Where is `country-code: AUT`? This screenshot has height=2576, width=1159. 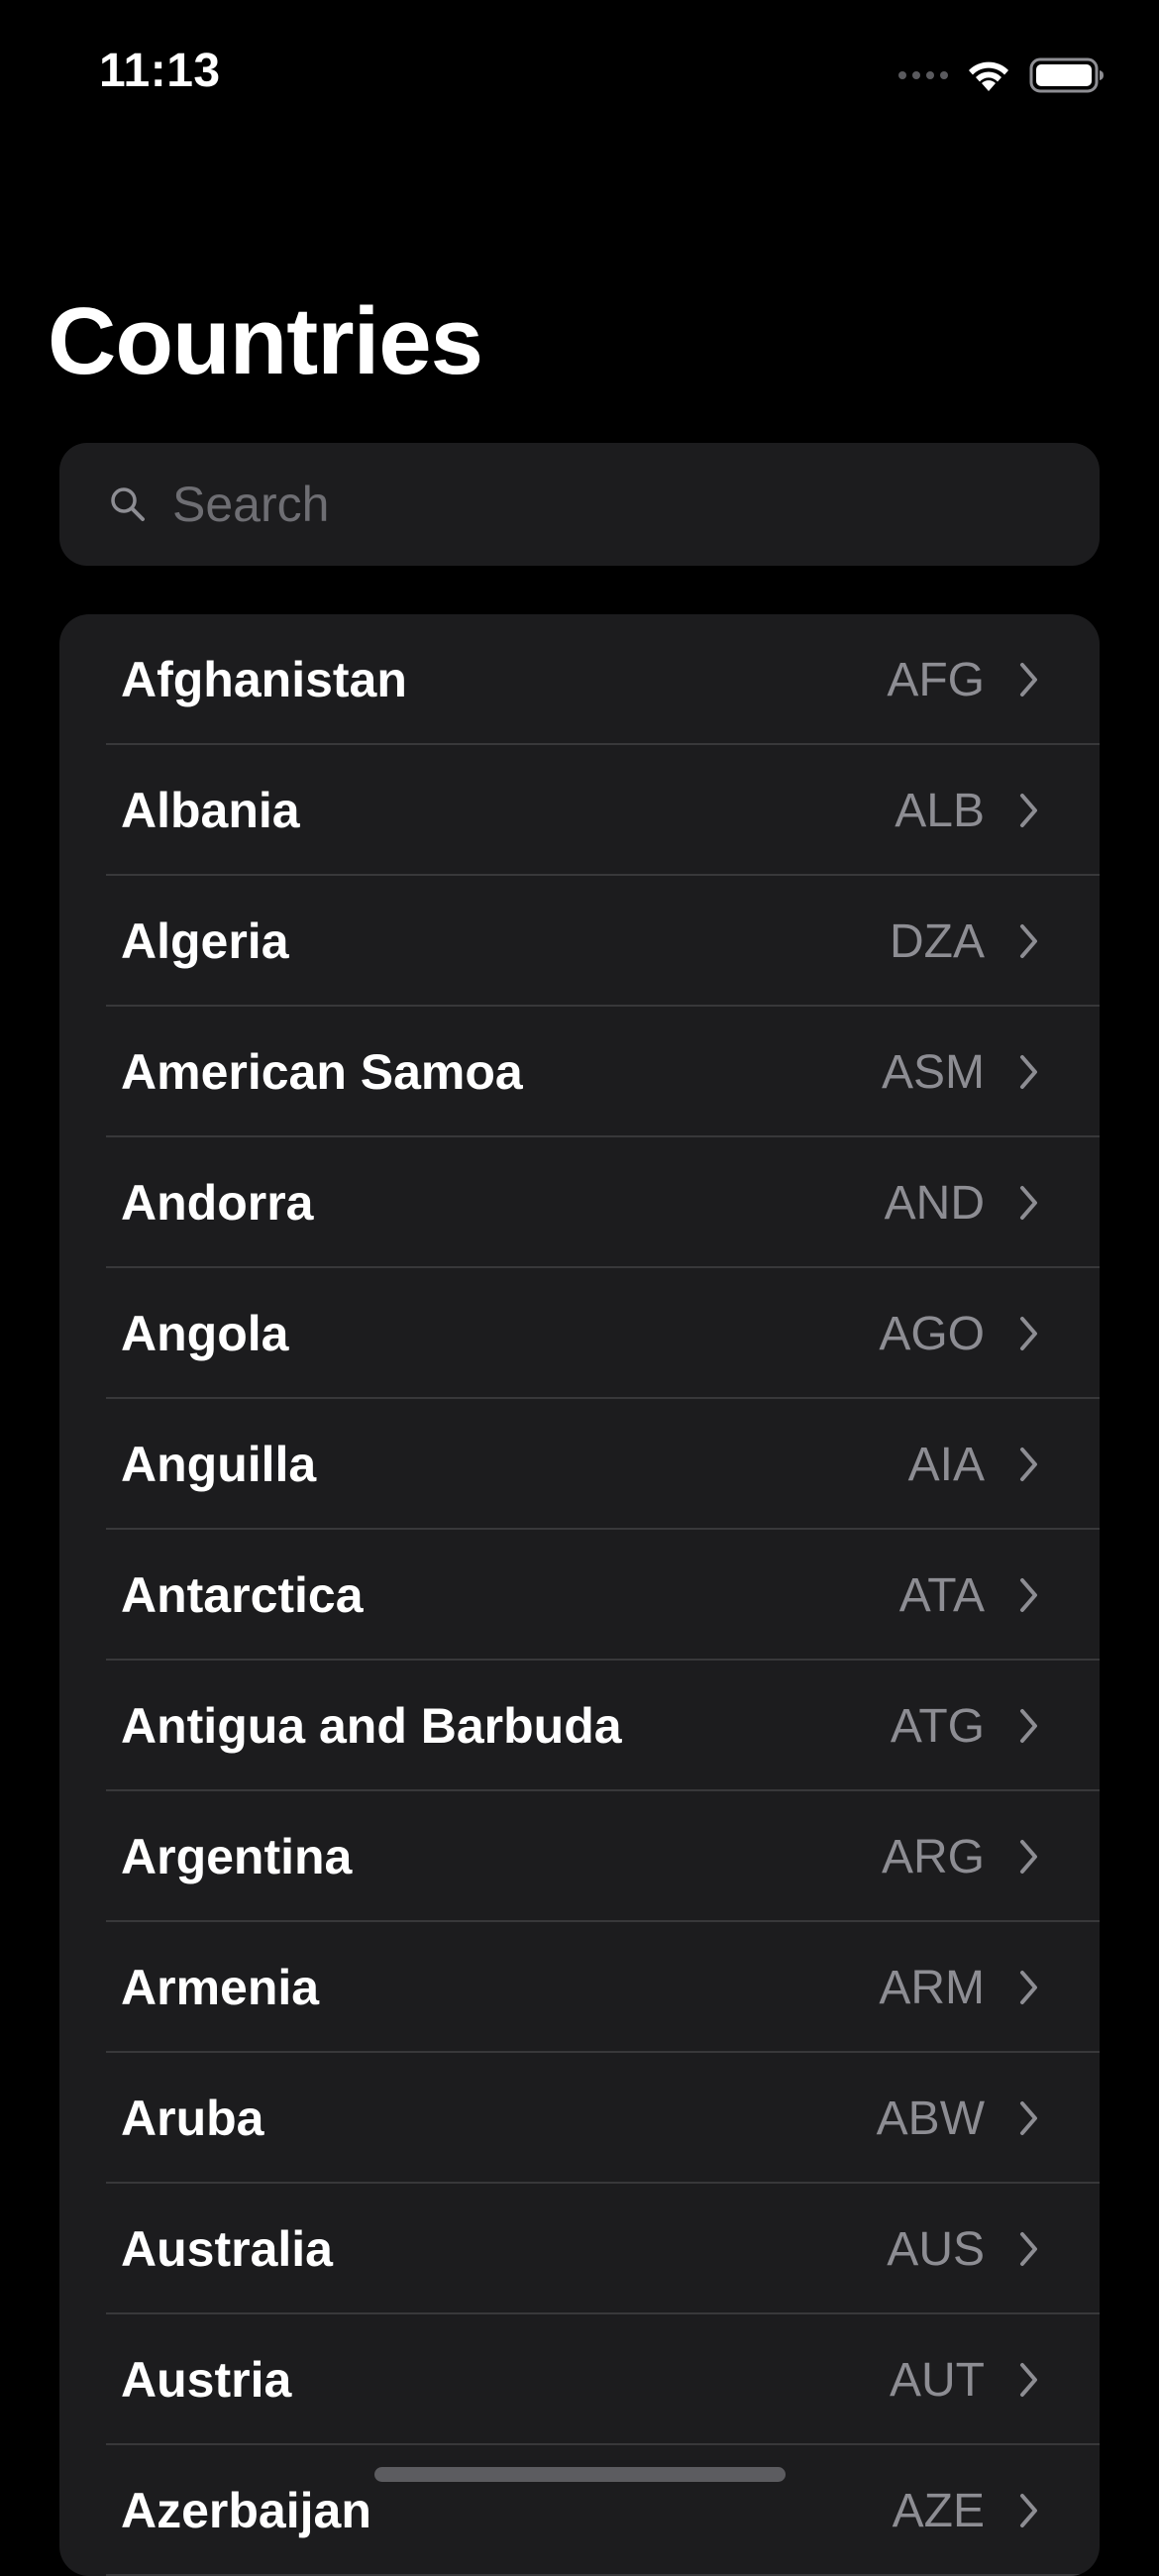
country-code: AUT is located at coordinates (937, 2380).